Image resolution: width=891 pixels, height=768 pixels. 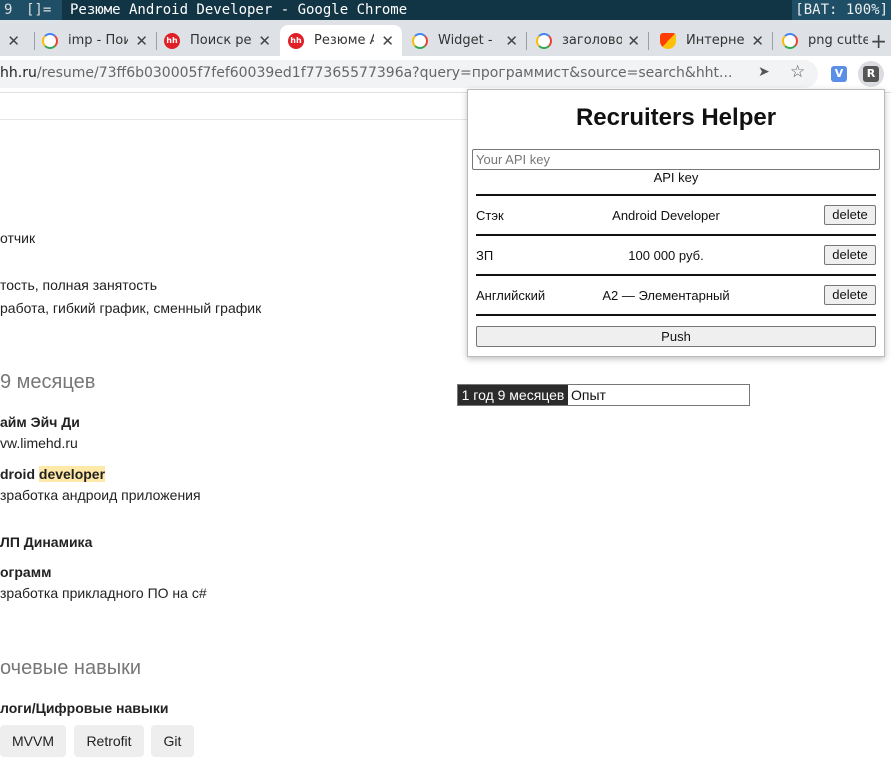 I want to click on skills-heading: очевые навыки, so click(x=70, y=668).